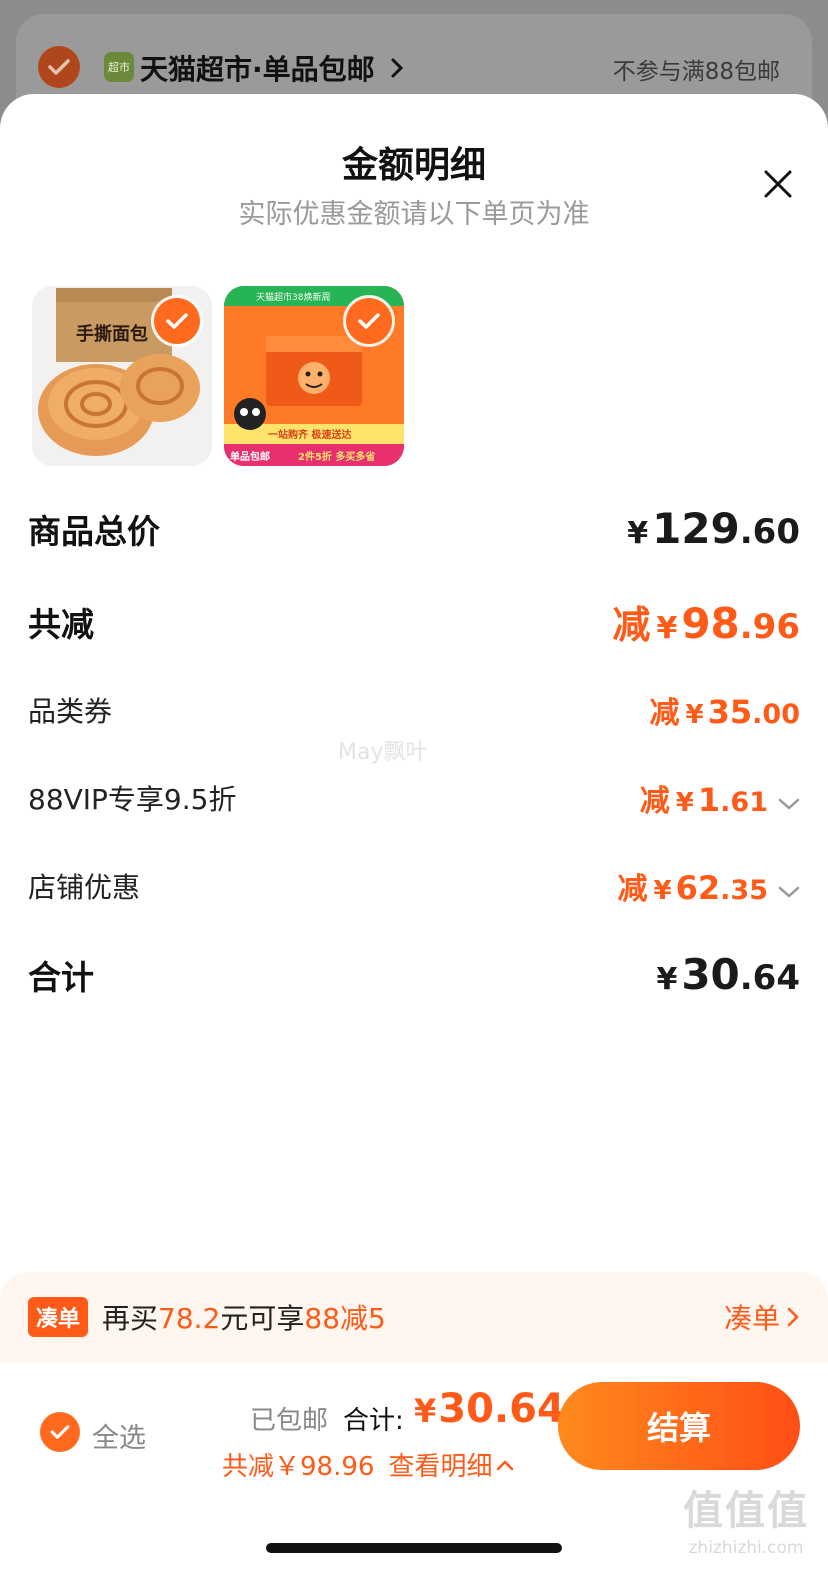  I want to click on category-coupon-row: 品类券 减 ¥35.00, so click(414, 710).